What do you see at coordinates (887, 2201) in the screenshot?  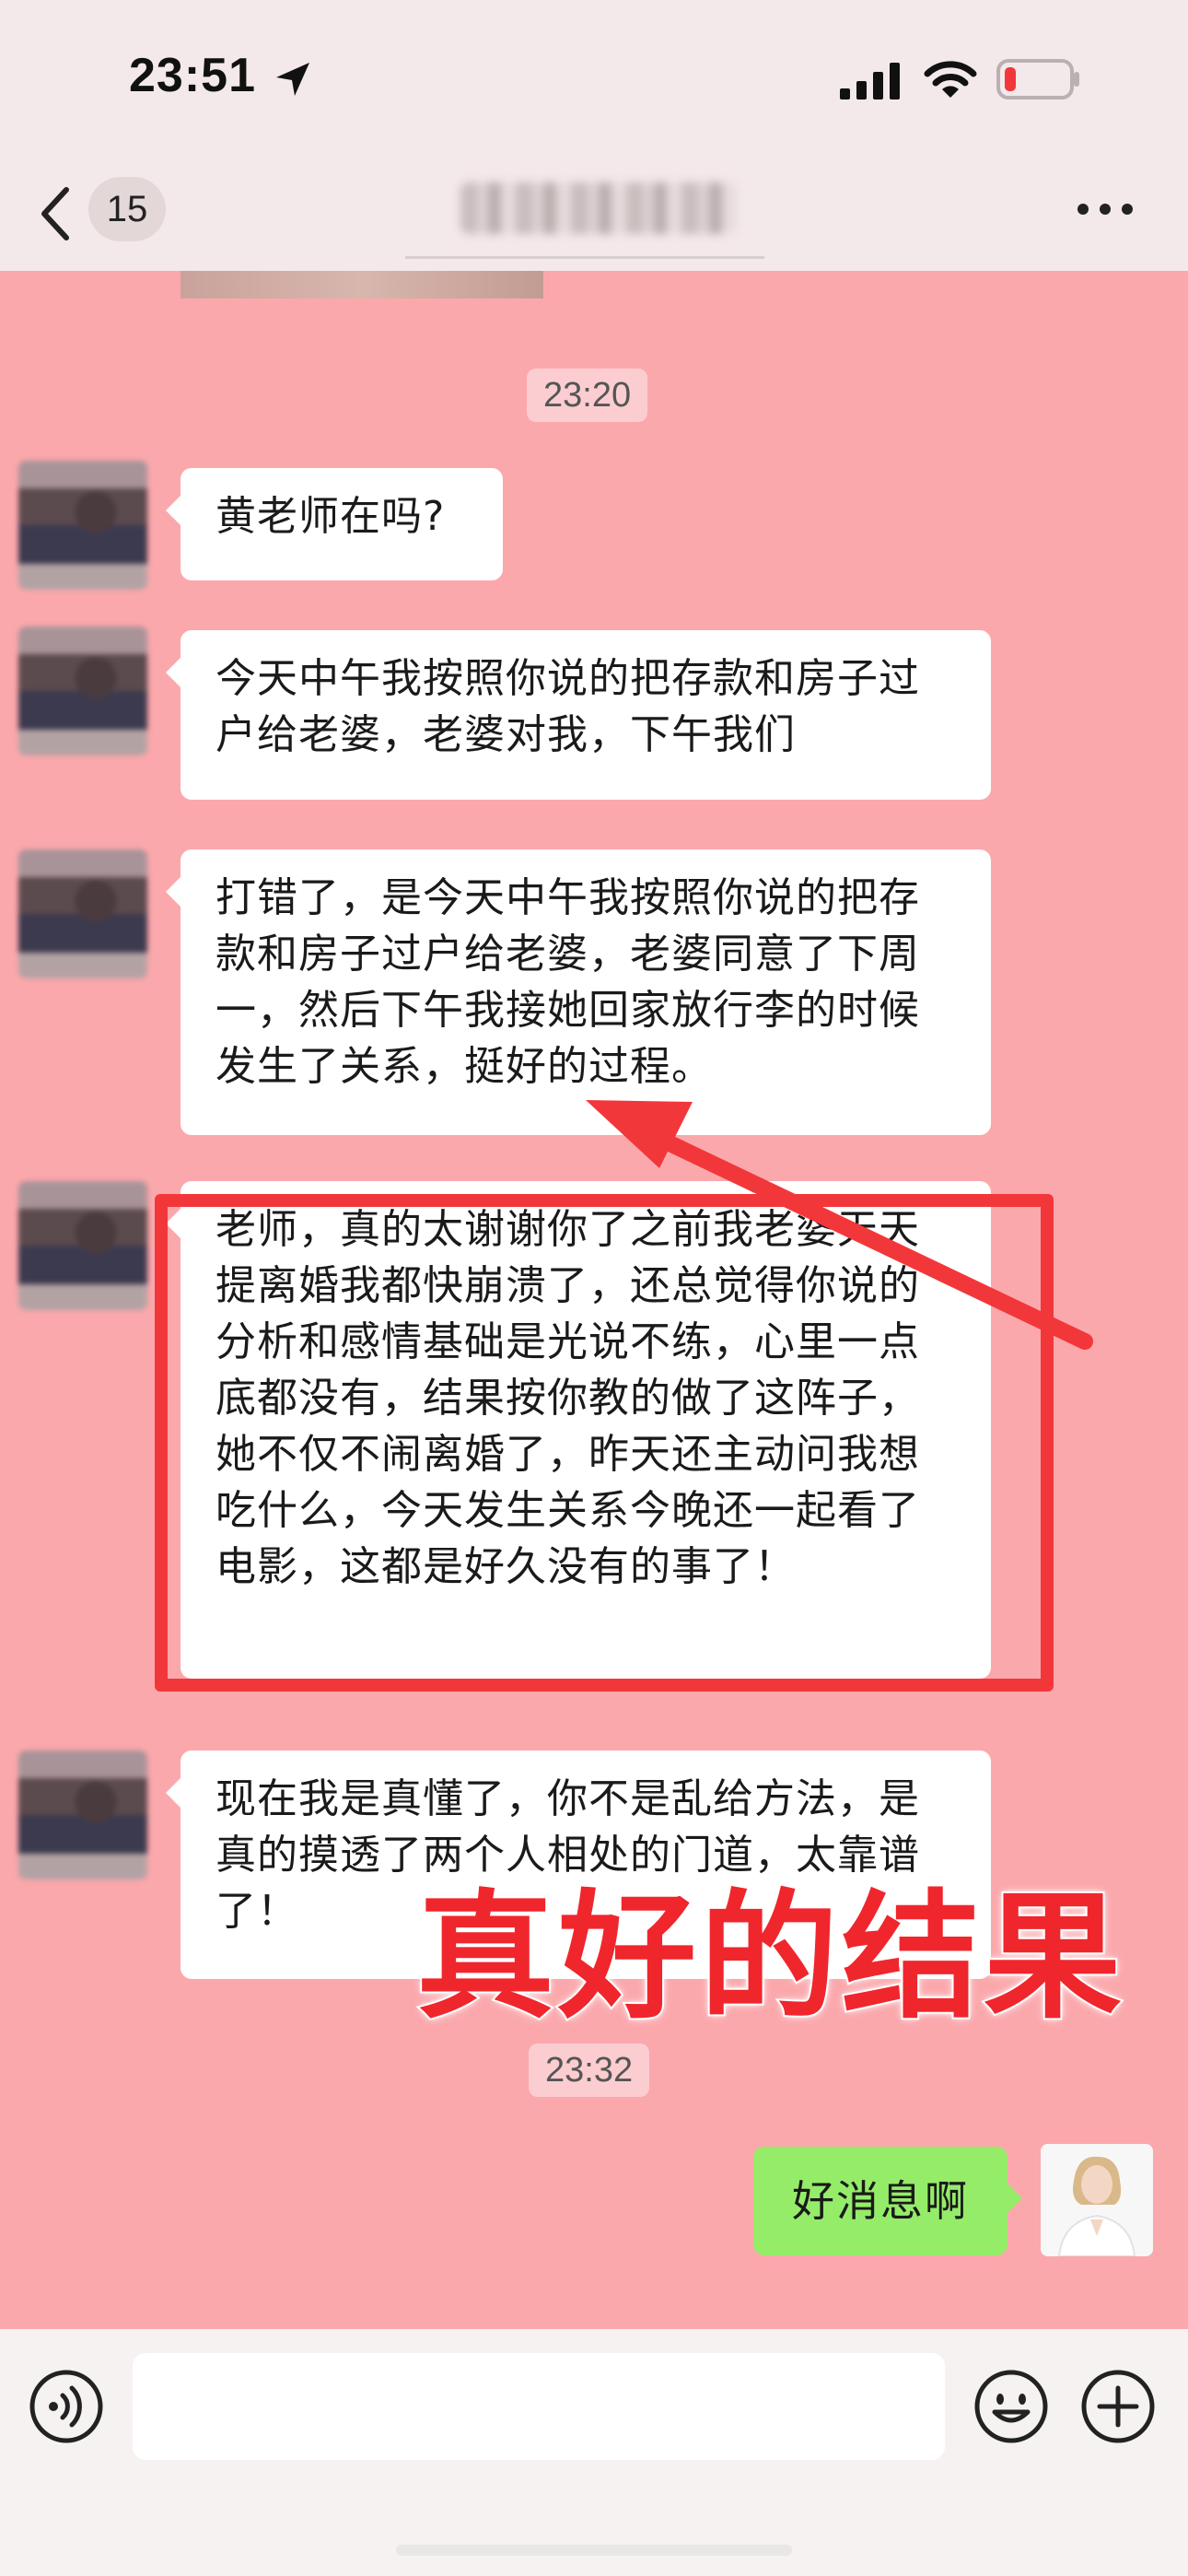 I see `outgoing-message: 好消息啊` at bounding box center [887, 2201].